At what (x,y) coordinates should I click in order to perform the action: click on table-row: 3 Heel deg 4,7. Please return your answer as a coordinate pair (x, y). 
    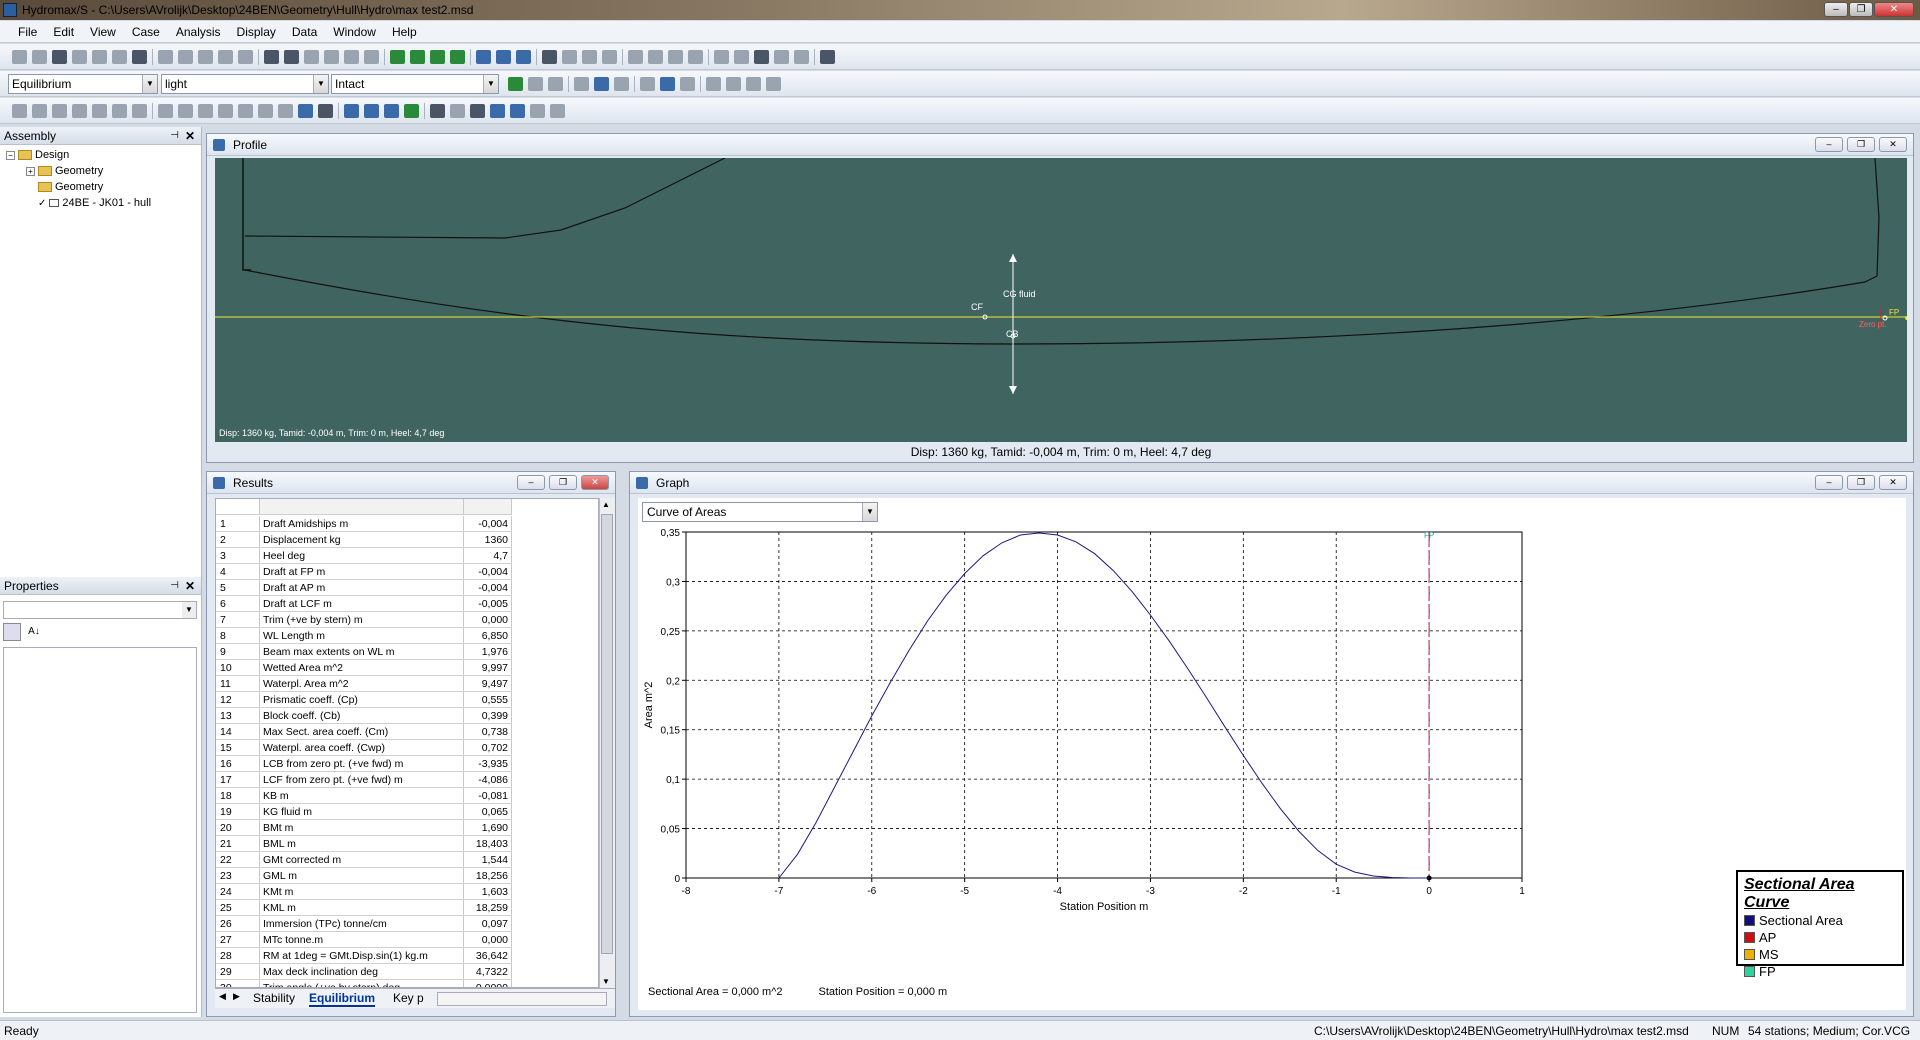
    Looking at the image, I should click on (364, 556).